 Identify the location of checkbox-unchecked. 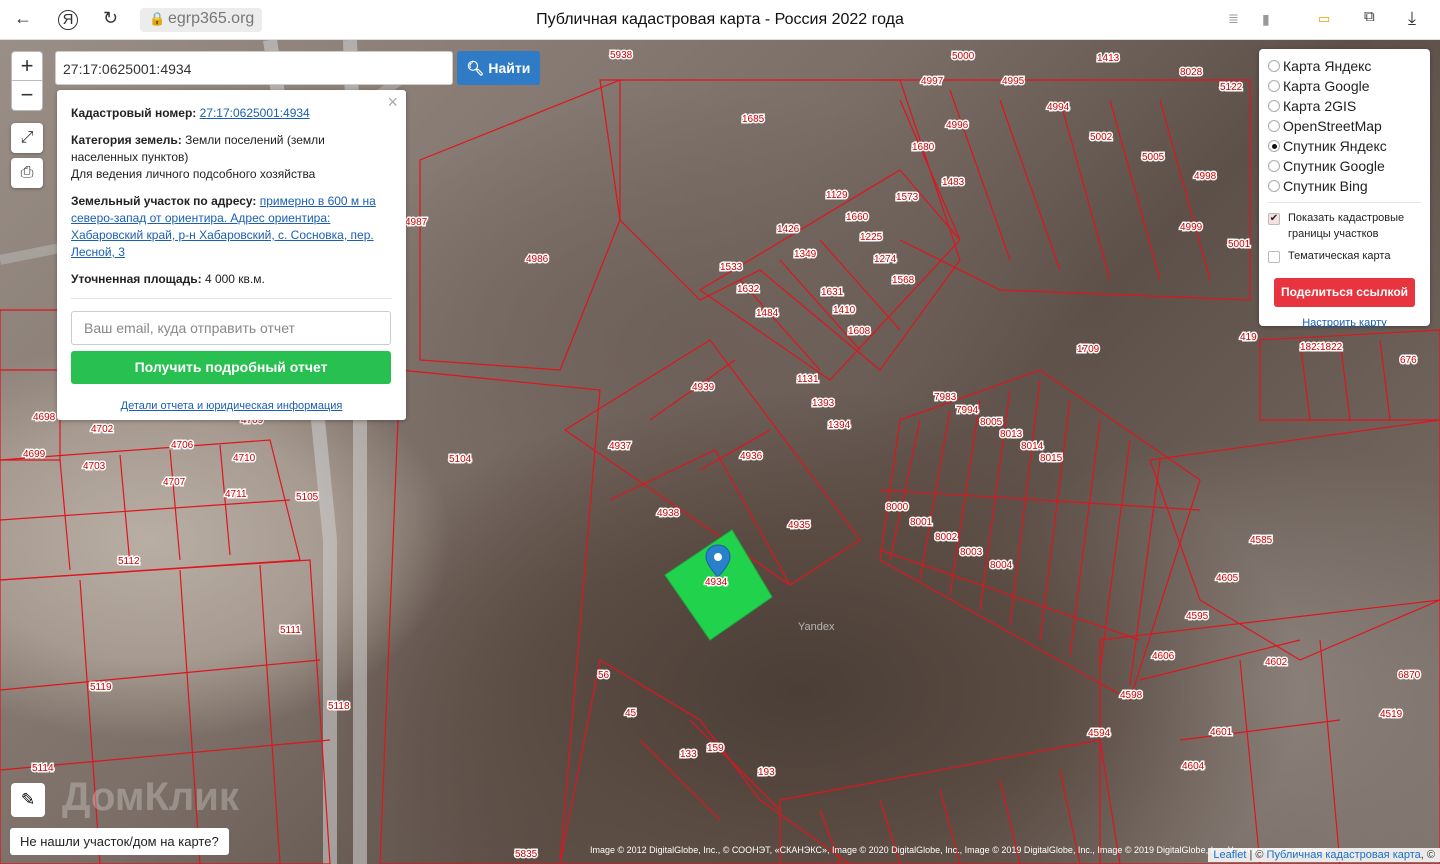
(1274, 257).